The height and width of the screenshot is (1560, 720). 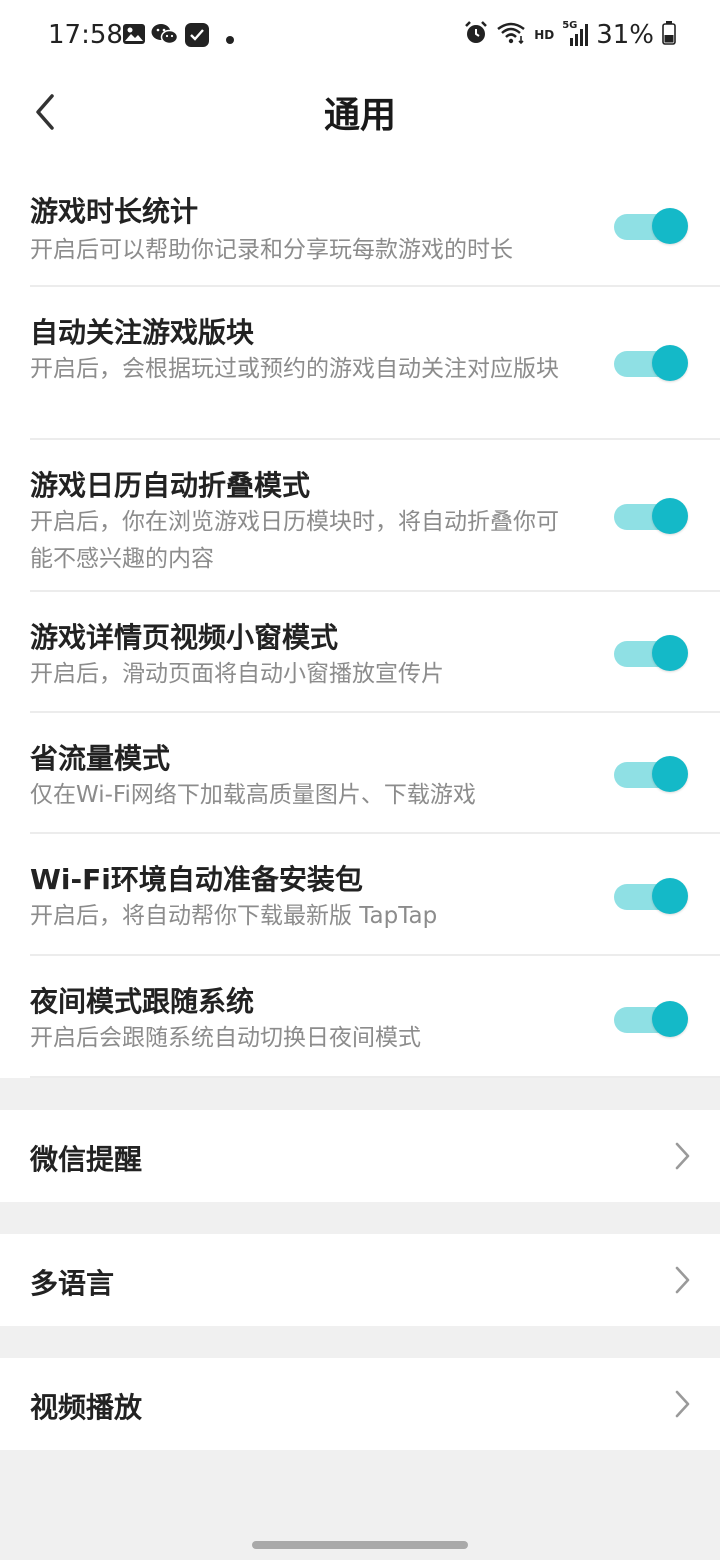 What do you see at coordinates (360, 35) in the screenshot?
I see `status-bar: 17:58 HD 5G 31%` at bounding box center [360, 35].